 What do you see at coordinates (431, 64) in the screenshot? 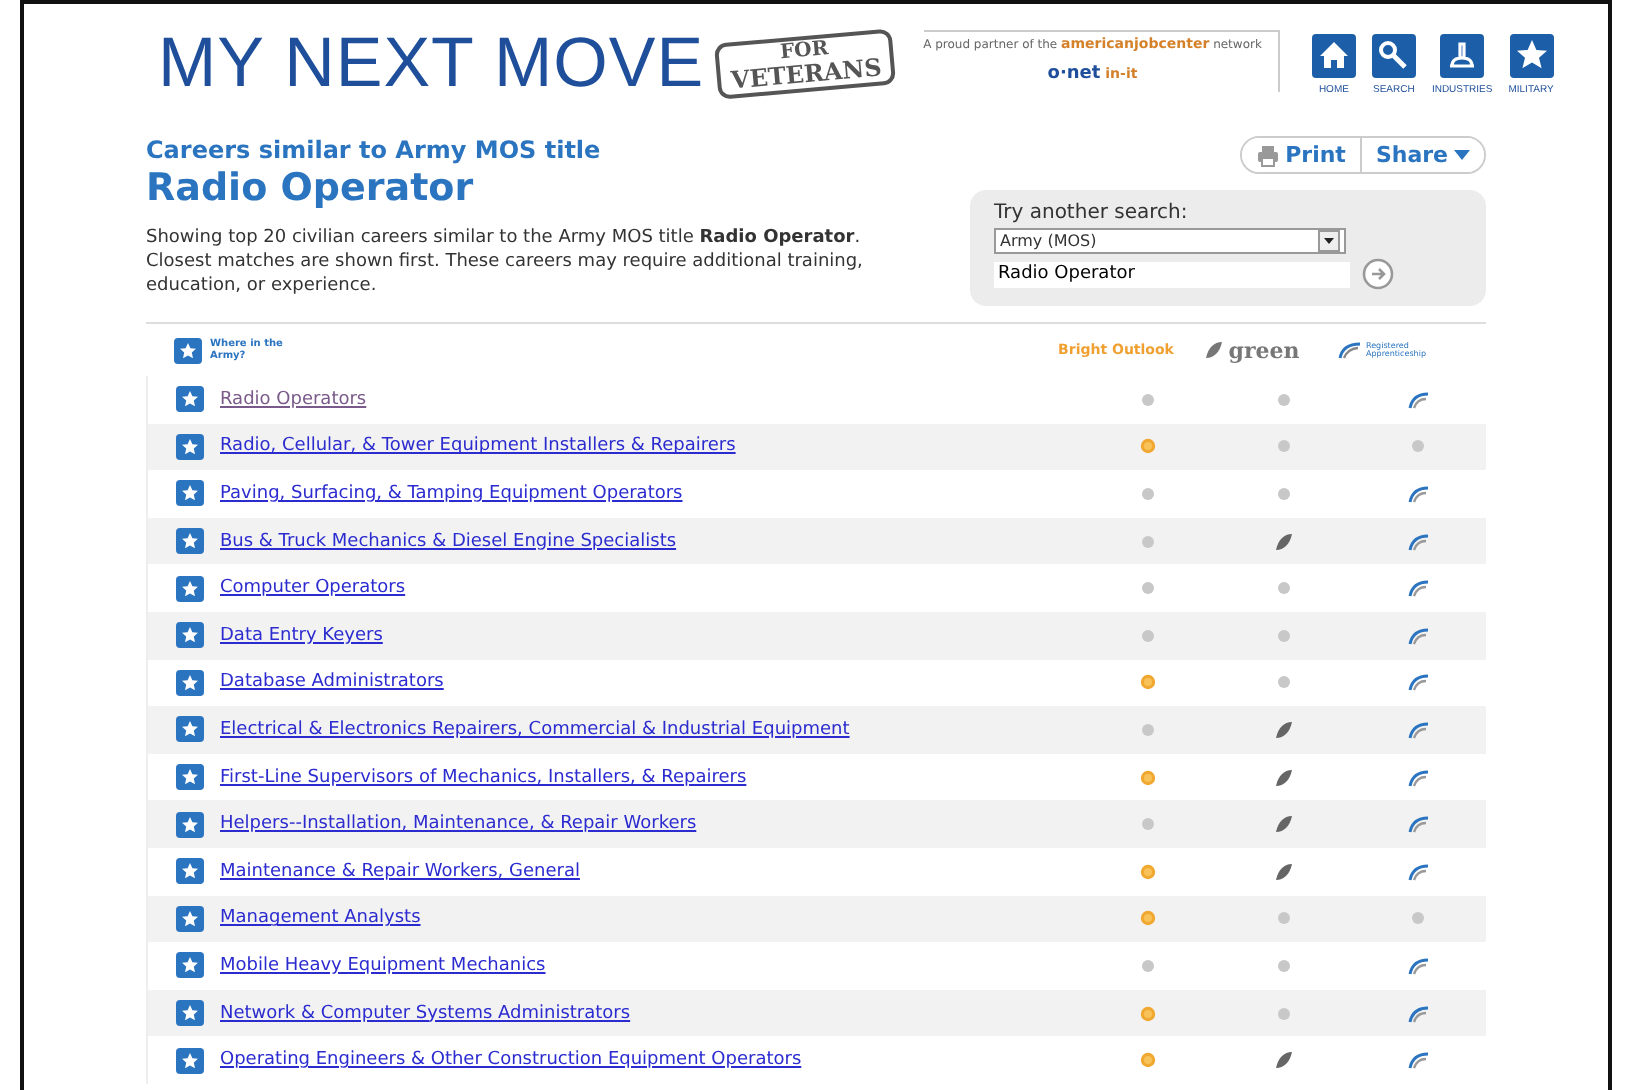
I see `logo-title: MY NEXT MOVE` at bounding box center [431, 64].